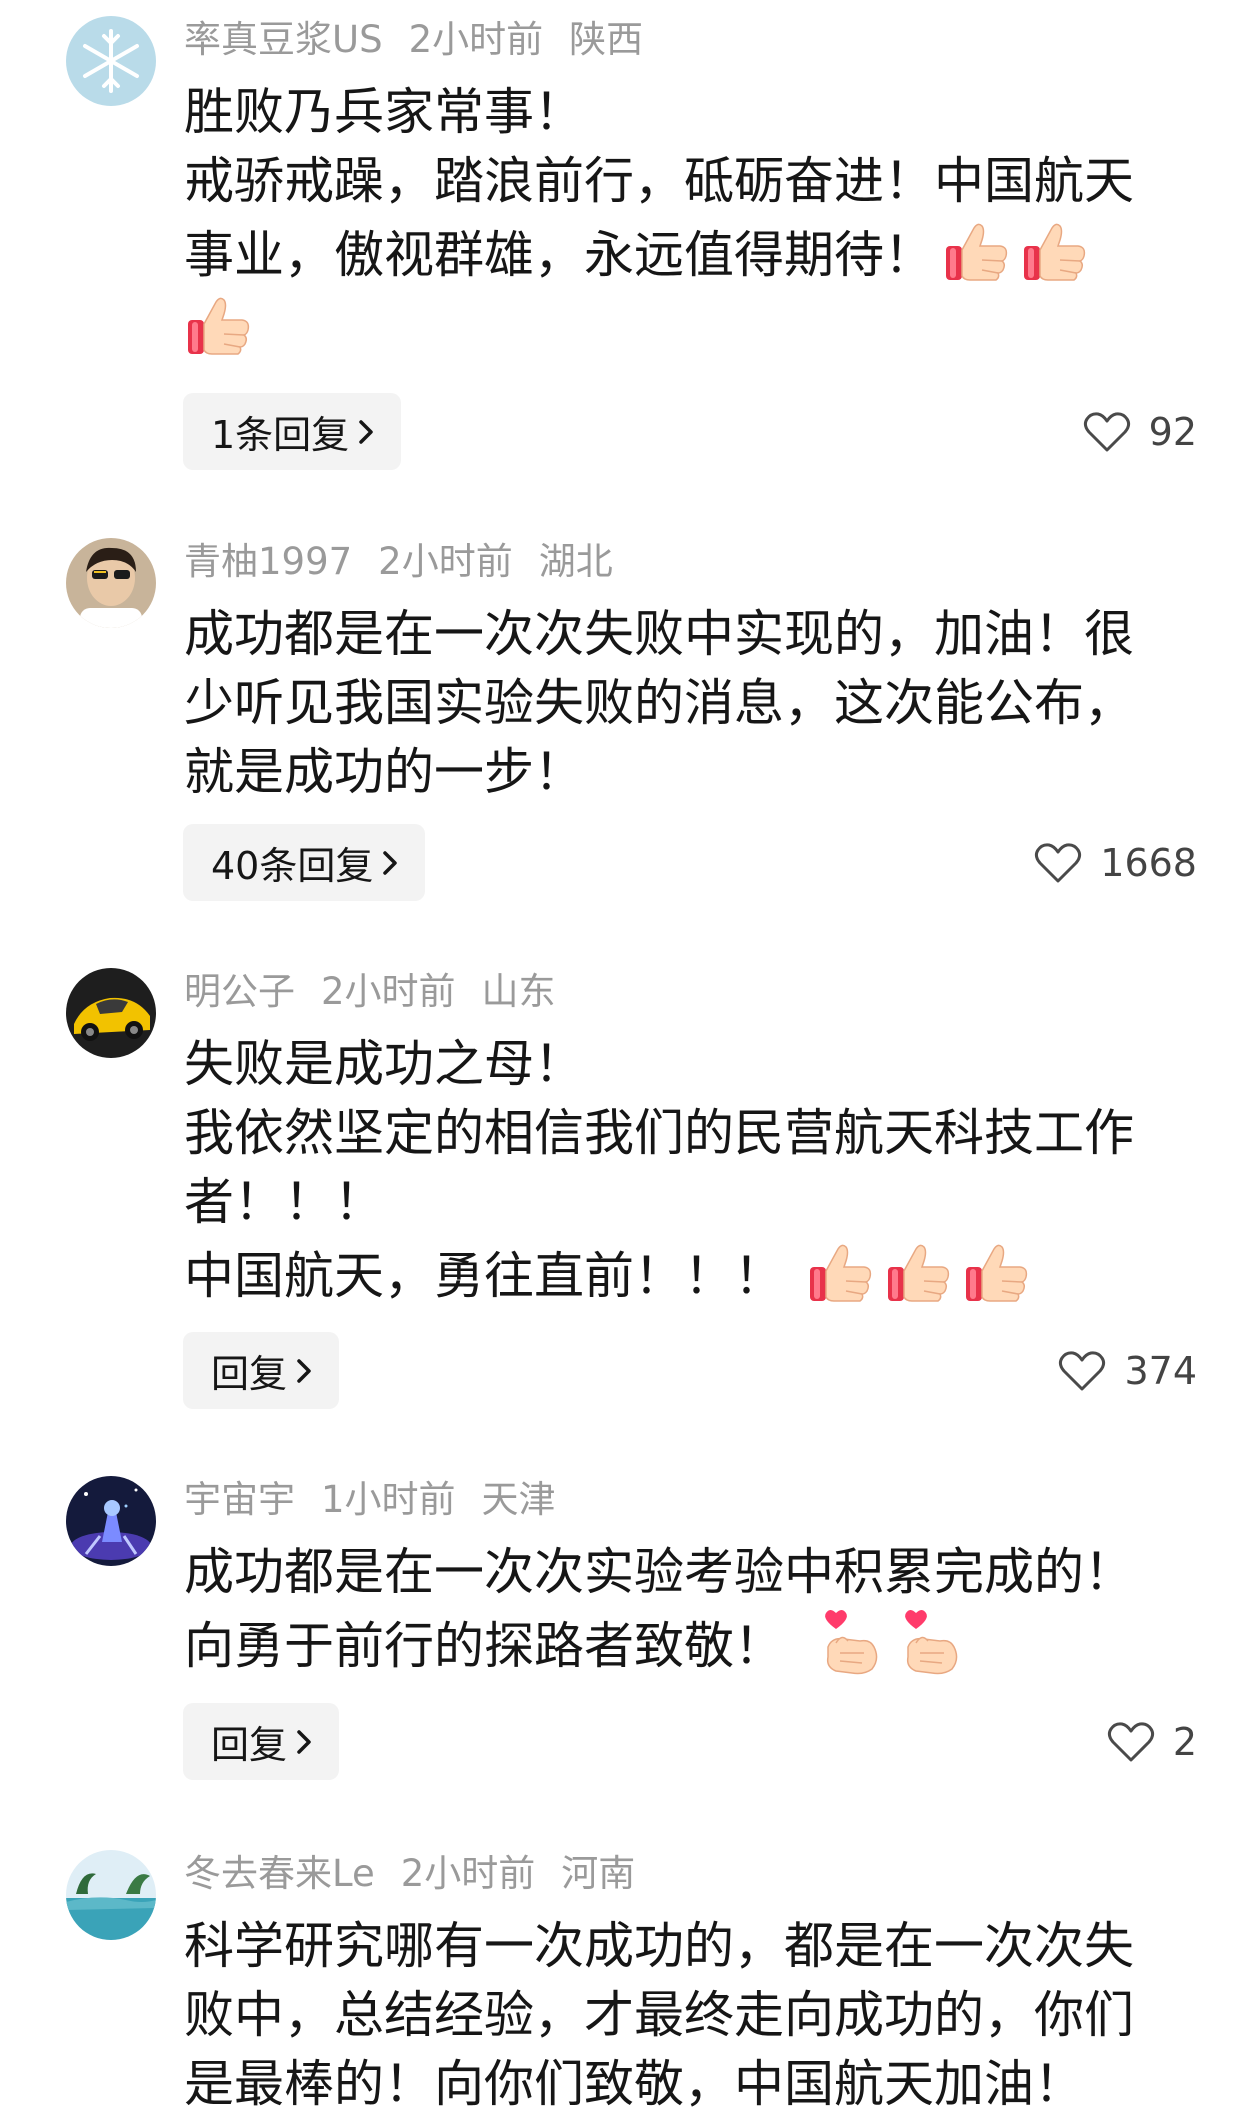 Image resolution: width=1259 pixels, height=2119 pixels. Describe the element at coordinates (659, 1133) in the screenshot. I see `comment-line: 我依然坚定的相信我们的民营航天科技工作` at that location.